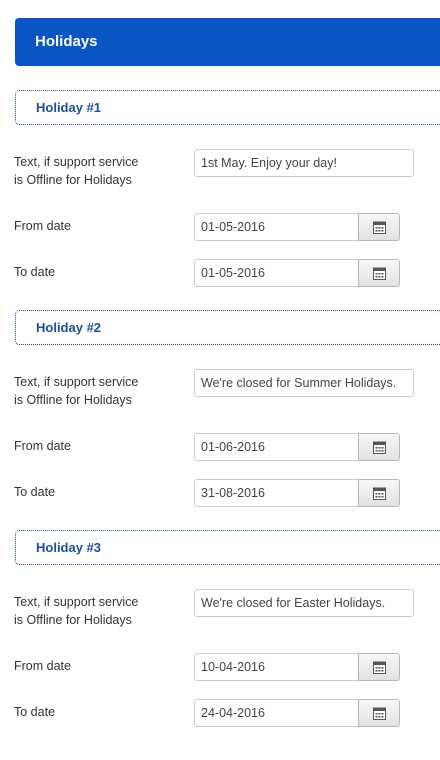 This screenshot has width=440, height=760. What do you see at coordinates (66, 41) in the screenshot?
I see `page-title: Holidays` at bounding box center [66, 41].